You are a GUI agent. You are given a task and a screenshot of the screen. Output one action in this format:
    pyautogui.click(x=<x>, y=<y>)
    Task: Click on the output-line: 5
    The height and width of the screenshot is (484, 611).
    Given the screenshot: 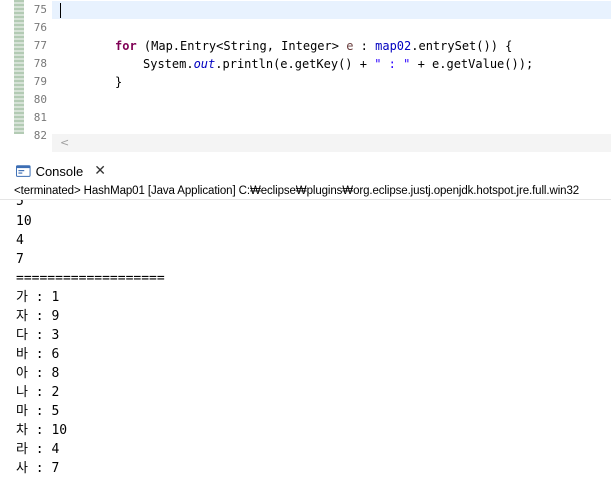 What is the action you would take?
    pyautogui.click(x=20, y=204)
    